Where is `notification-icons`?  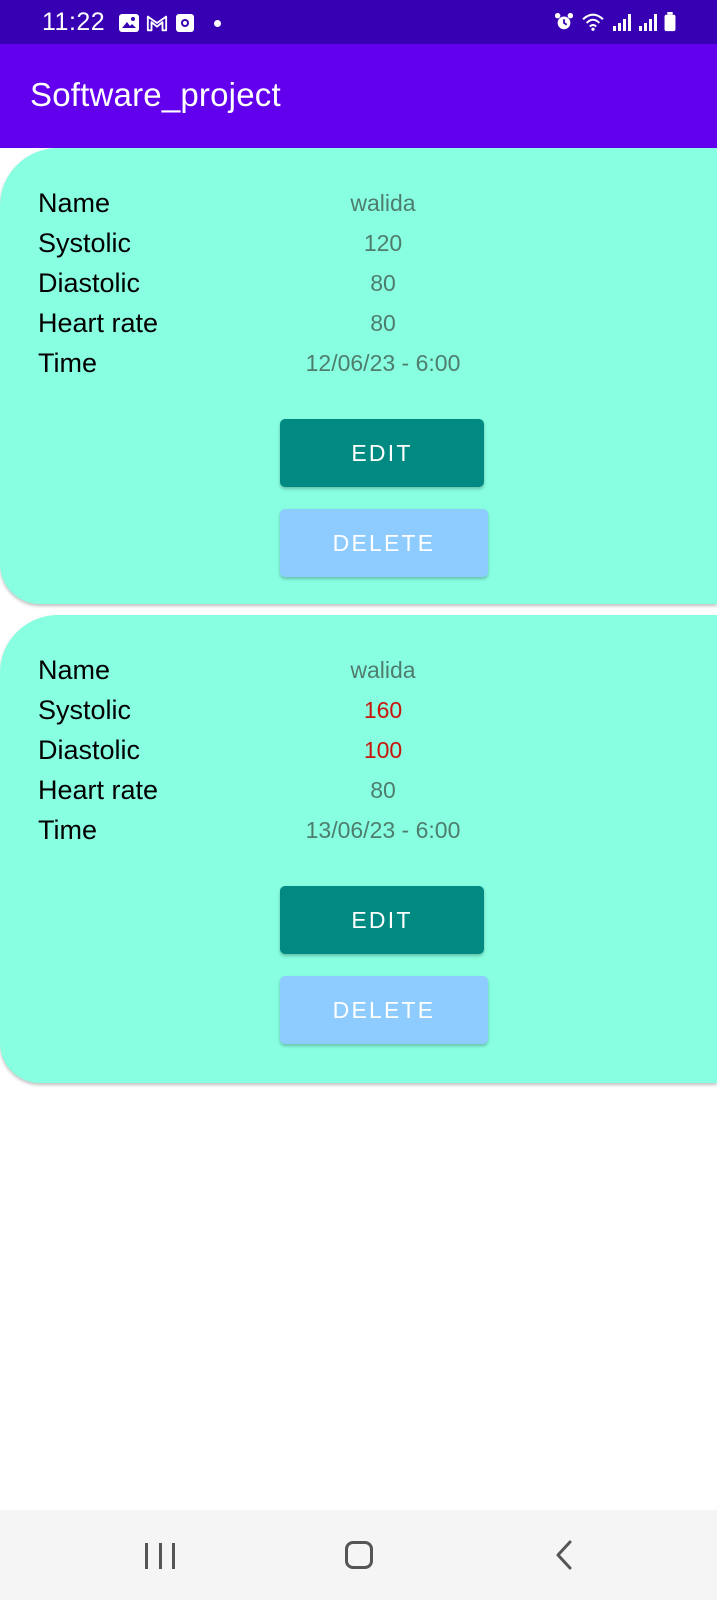 notification-icons is located at coordinates (169, 23).